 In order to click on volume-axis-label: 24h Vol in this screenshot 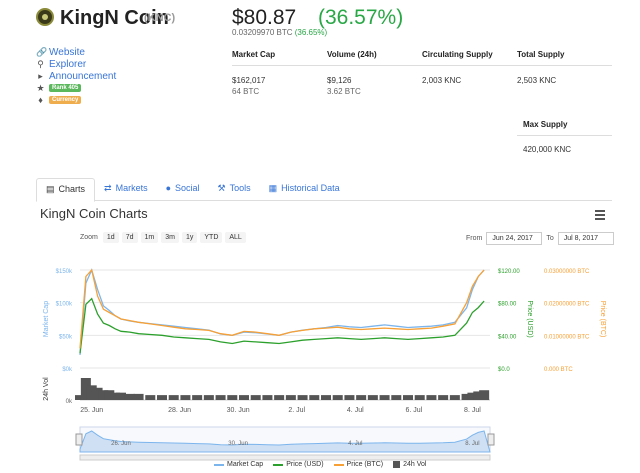, I will do `click(46, 389)`.